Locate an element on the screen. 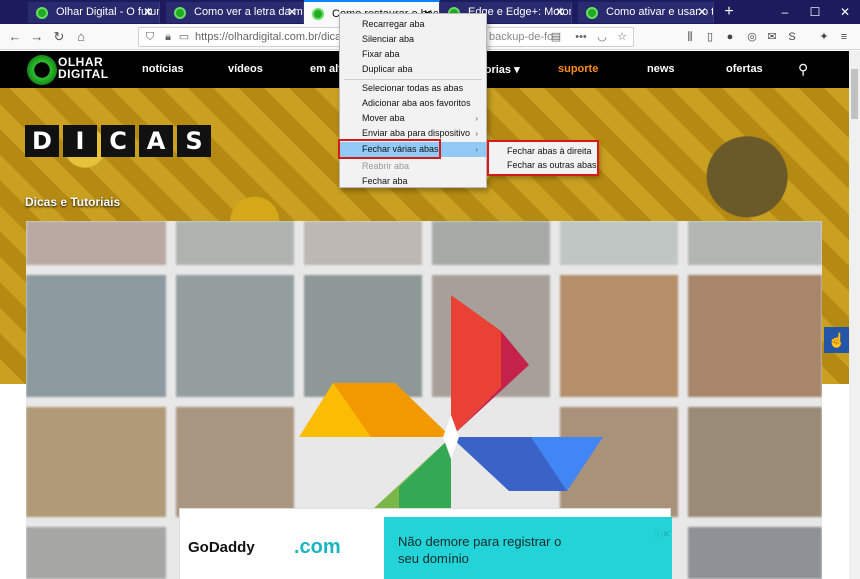 This screenshot has height=579, width=860. dicas-letter: D is located at coordinates (42, 141).